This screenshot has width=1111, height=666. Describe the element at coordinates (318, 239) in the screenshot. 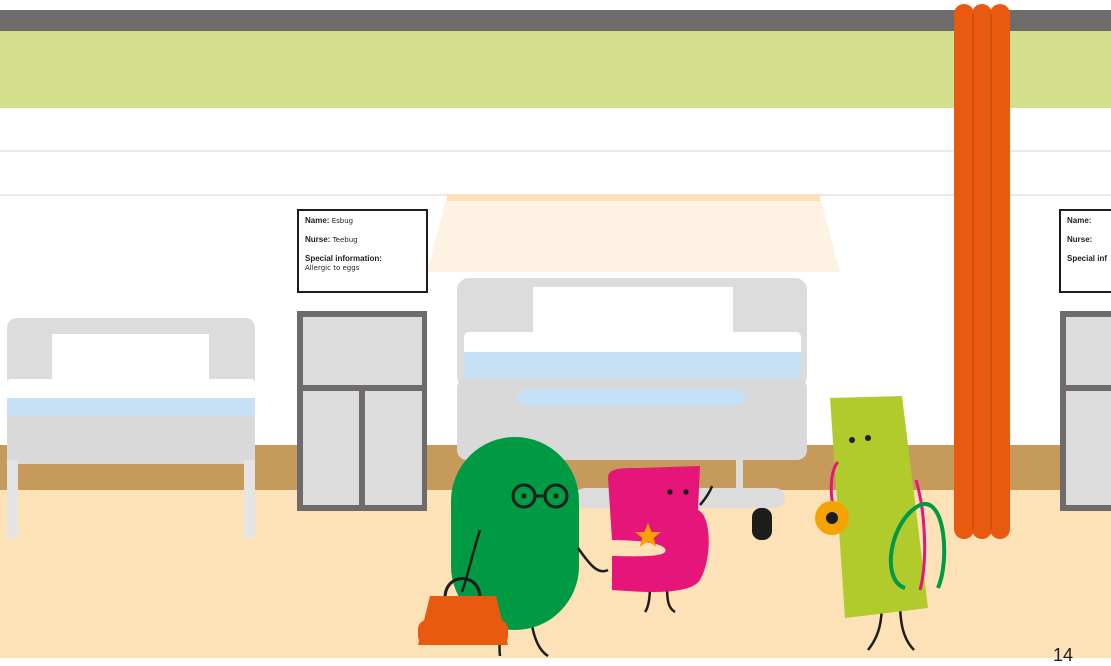

I see `nurse-label: Nurse:` at that location.